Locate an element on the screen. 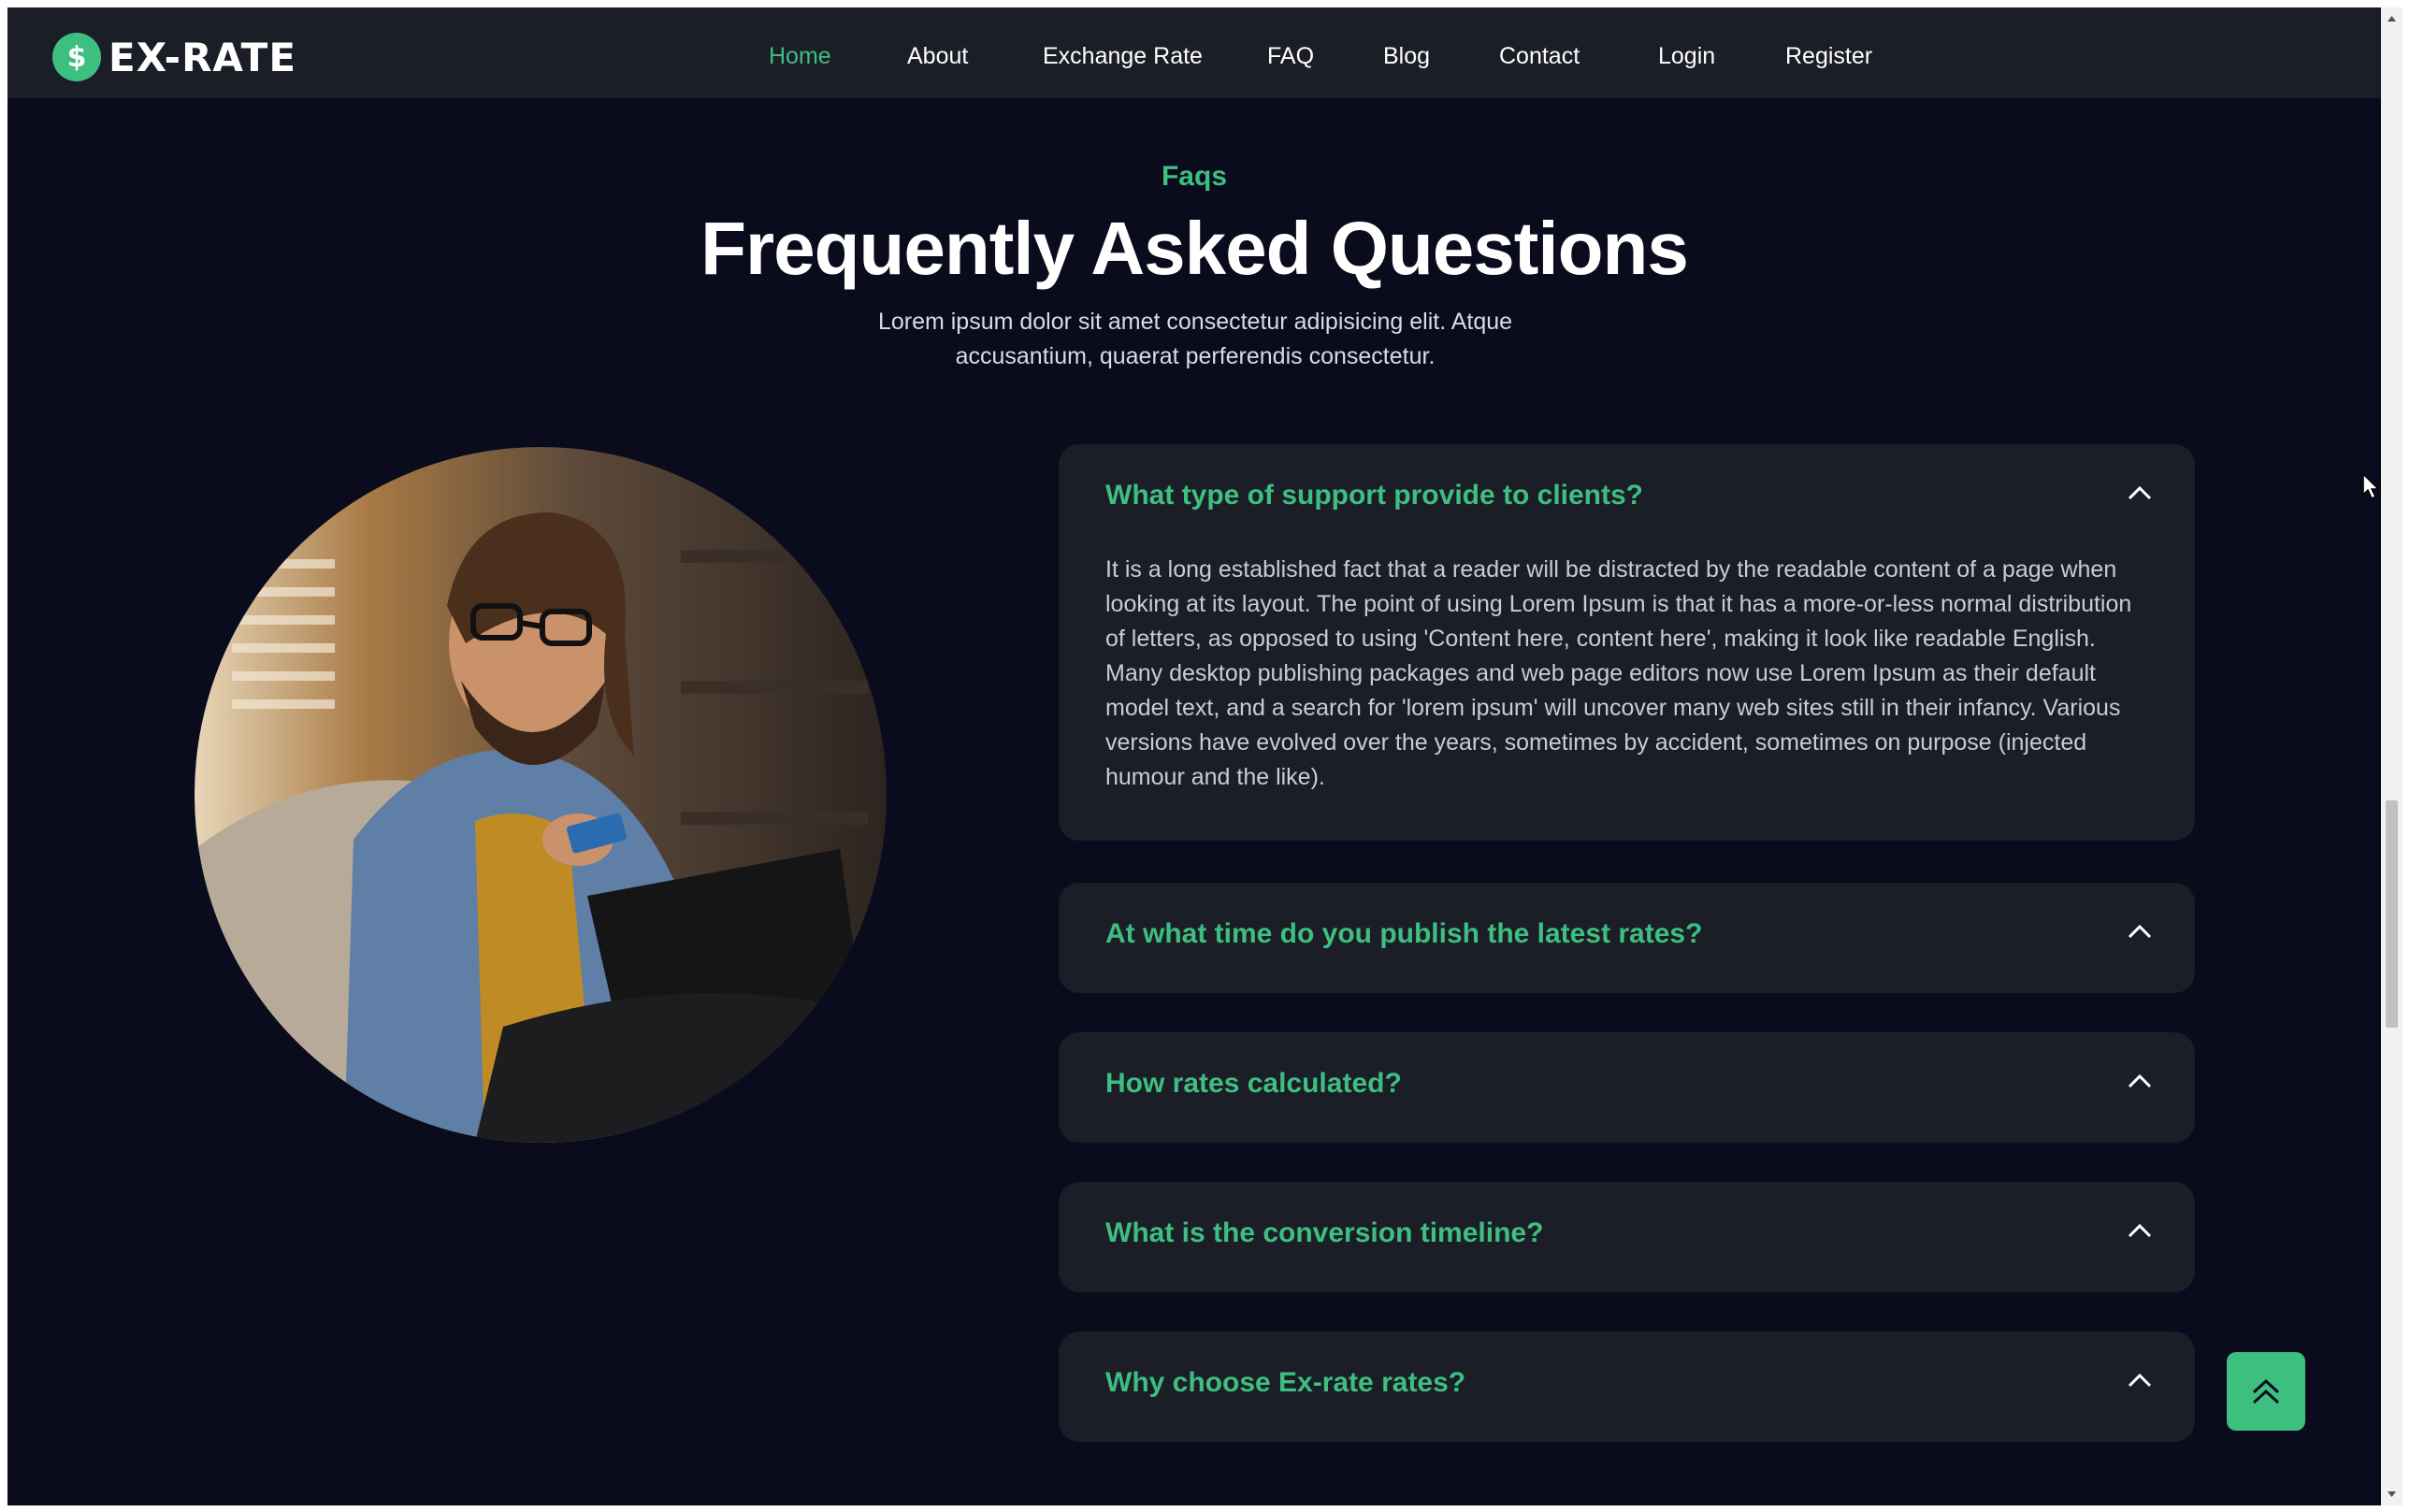  logo-text: EX-RATE is located at coordinates (202, 57).